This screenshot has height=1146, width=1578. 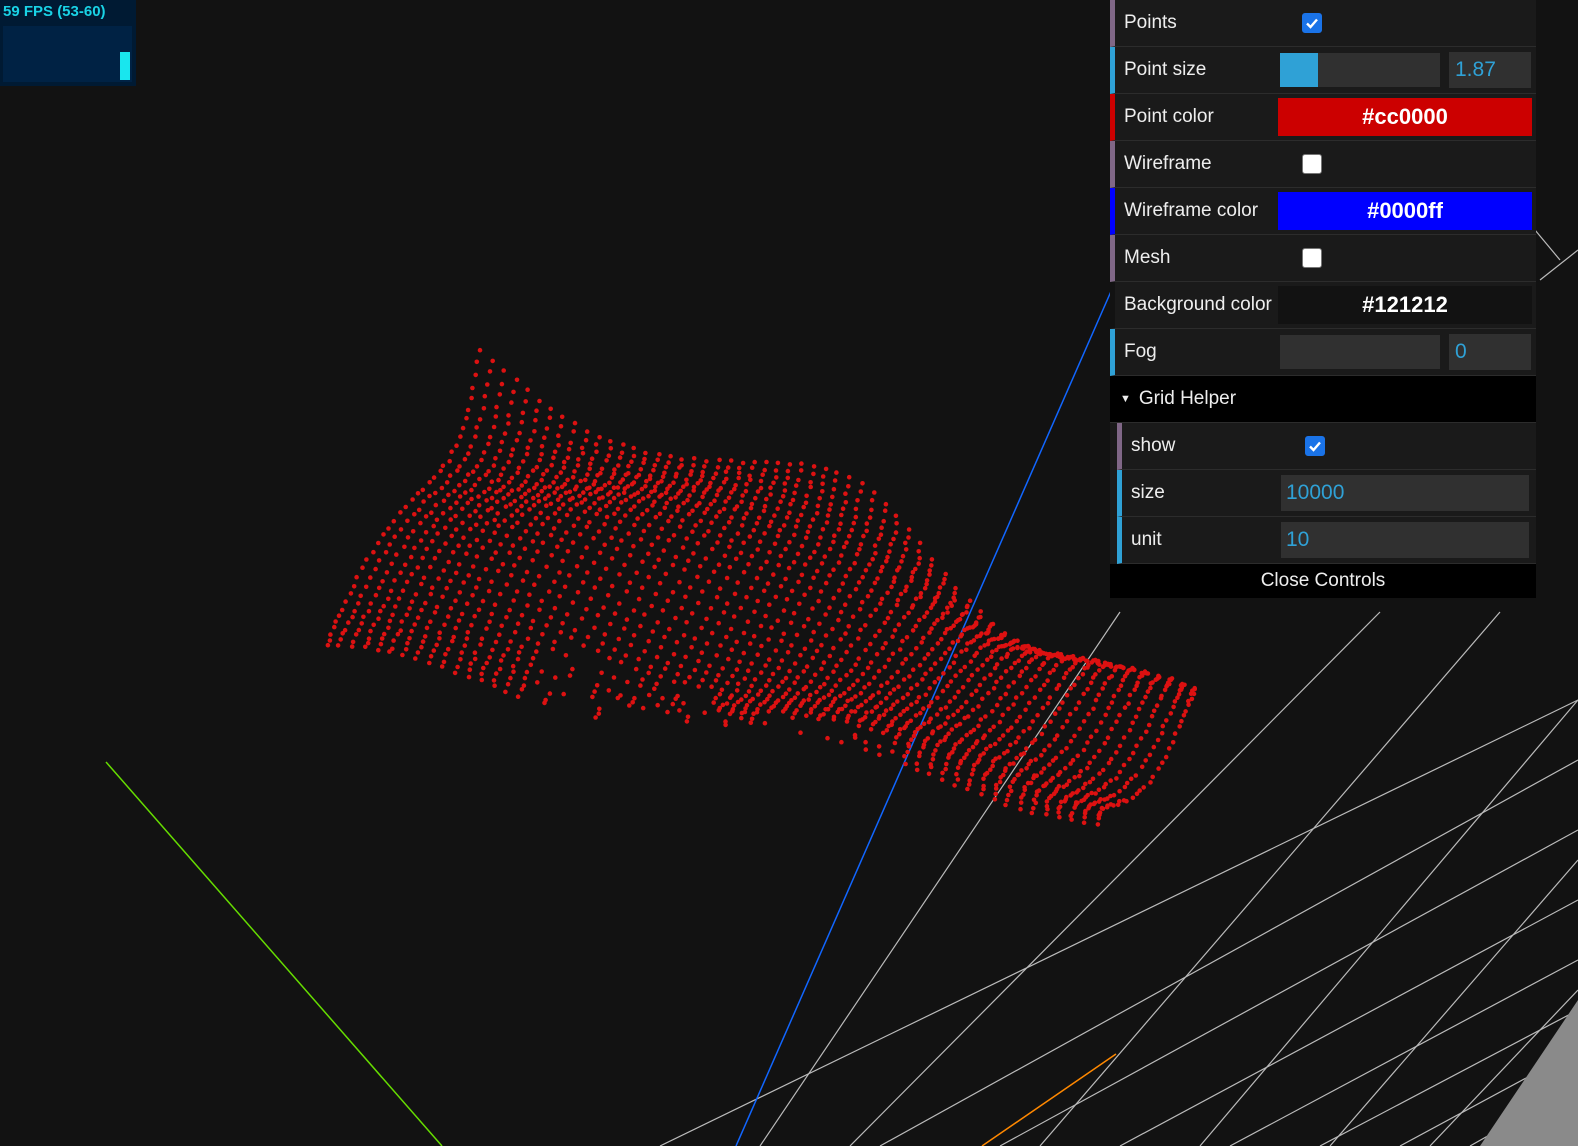 I want to click on grid-size-input: 10000, so click(x=1405, y=493).